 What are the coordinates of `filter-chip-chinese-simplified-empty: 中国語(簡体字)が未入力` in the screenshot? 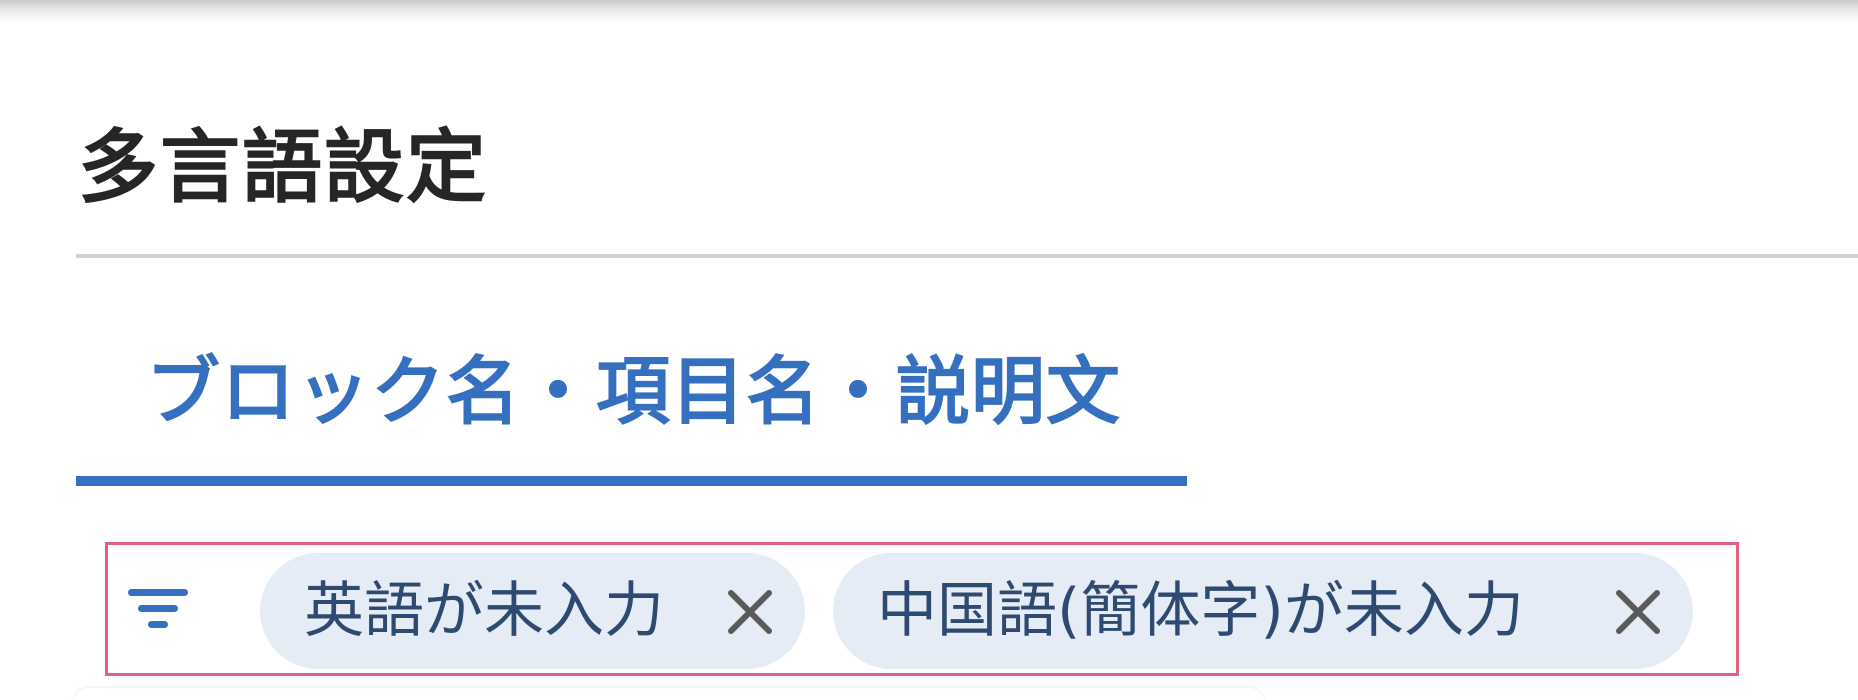 It's located at (1263, 611).